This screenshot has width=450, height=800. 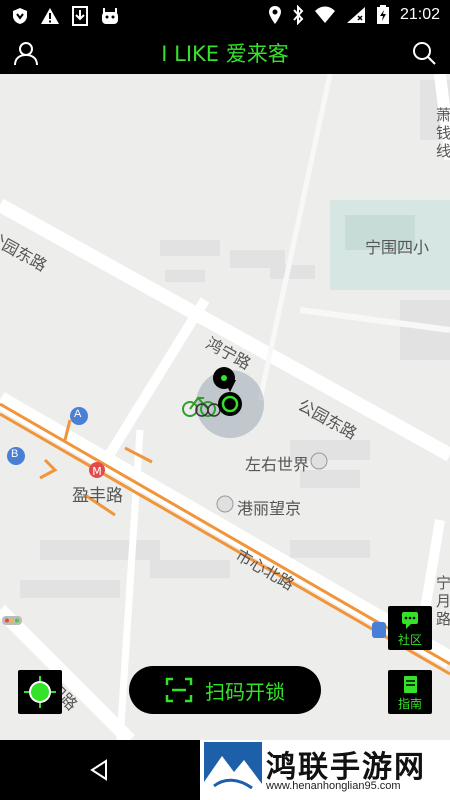 What do you see at coordinates (325, 770) in the screenshot?
I see `watermark-logo: 鸿联手游网 www.henanhonglian95.com` at bounding box center [325, 770].